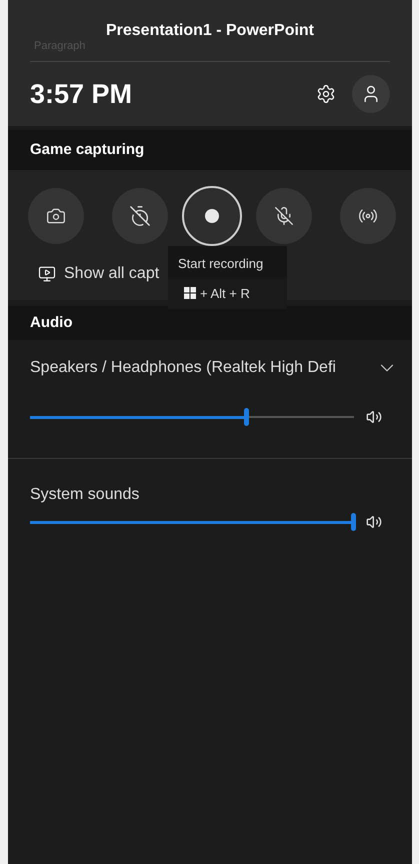 This screenshot has width=419, height=864. Describe the element at coordinates (47, 274) in the screenshot. I see `gallery-icon` at that location.